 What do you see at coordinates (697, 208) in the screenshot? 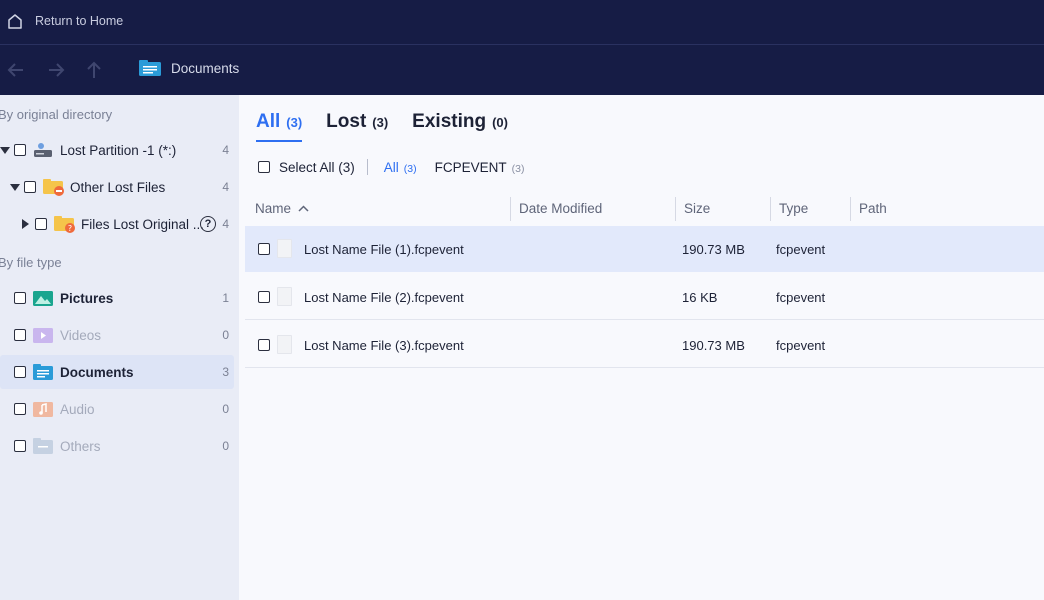
I see `column-header-size: Size` at bounding box center [697, 208].